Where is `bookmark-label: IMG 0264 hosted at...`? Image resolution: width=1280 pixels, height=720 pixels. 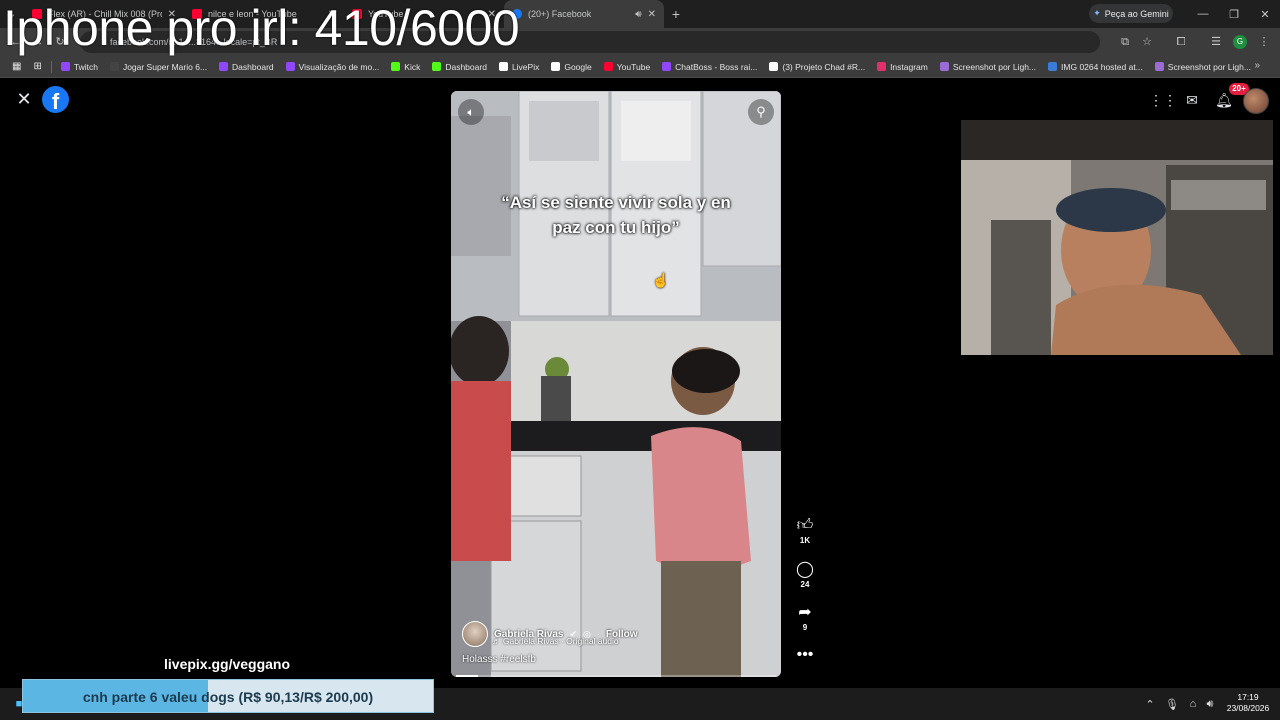
bookmark-label: IMG 0264 hosted at... is located at coordinates (1102, 66).